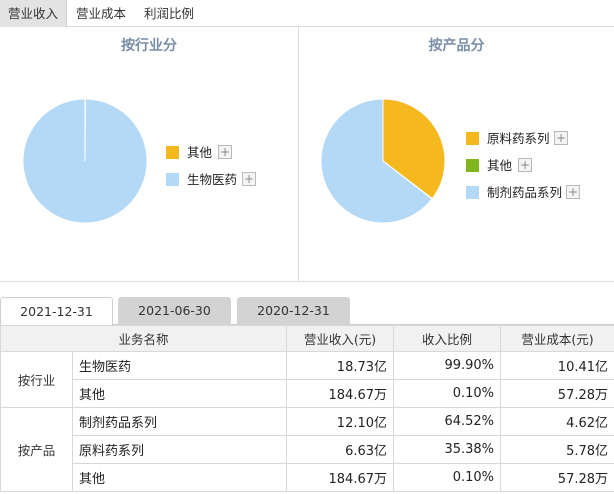 This screenshot has height=494, width=614. What do you see at coordinates (561, 138) in the screenshot?
I see `expand-api-series-button: +` at bounding box center [561, 138].